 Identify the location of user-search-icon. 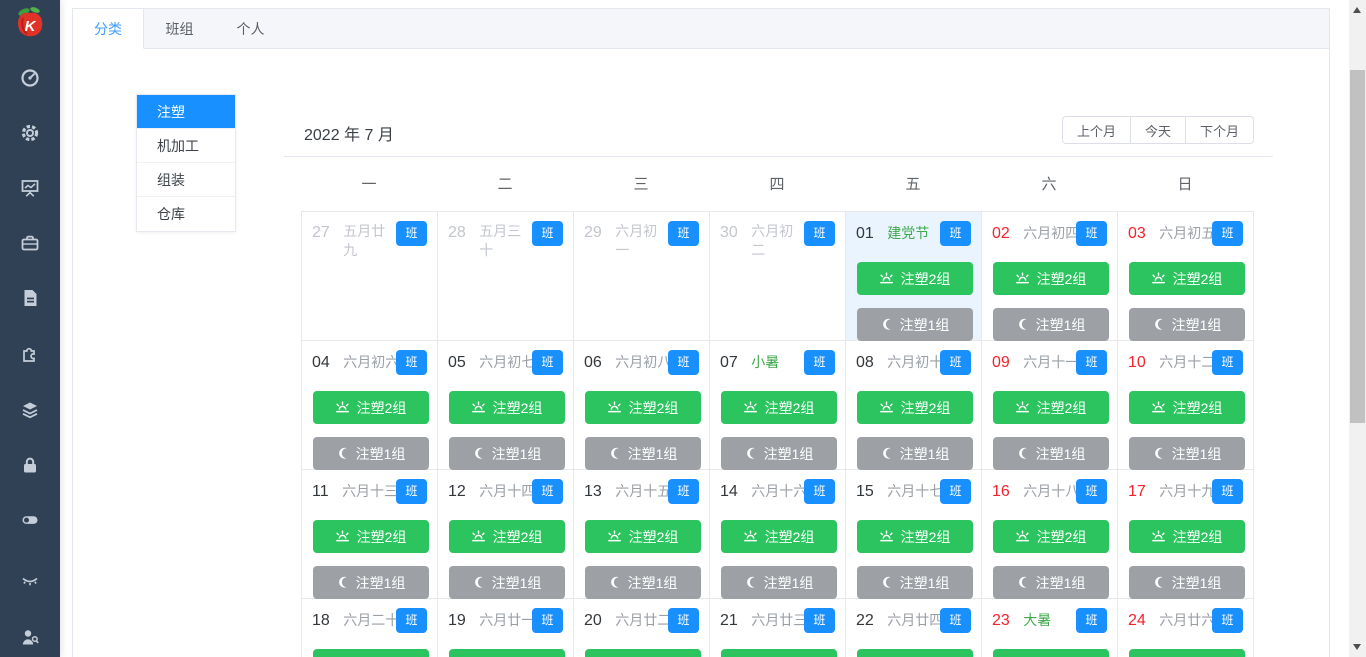
(30, 637).